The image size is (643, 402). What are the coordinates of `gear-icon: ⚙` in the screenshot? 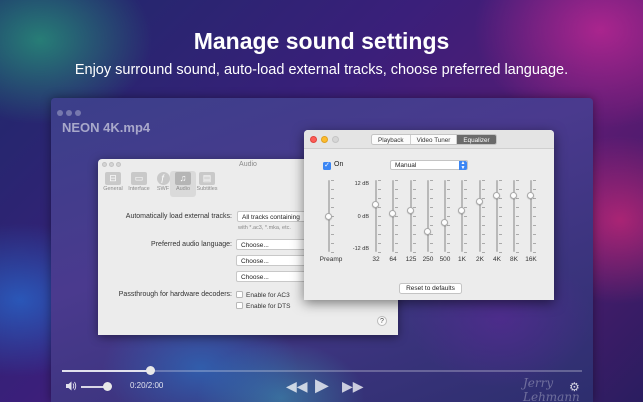 It's located at (574, 387).